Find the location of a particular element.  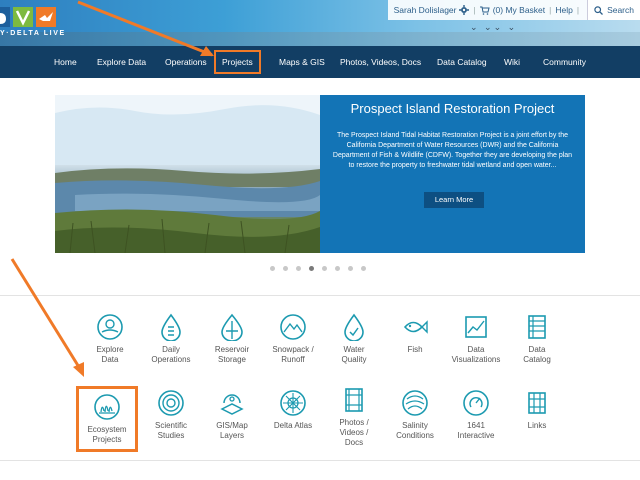

hero-wetland-photo is located at coordinates (187, 174).